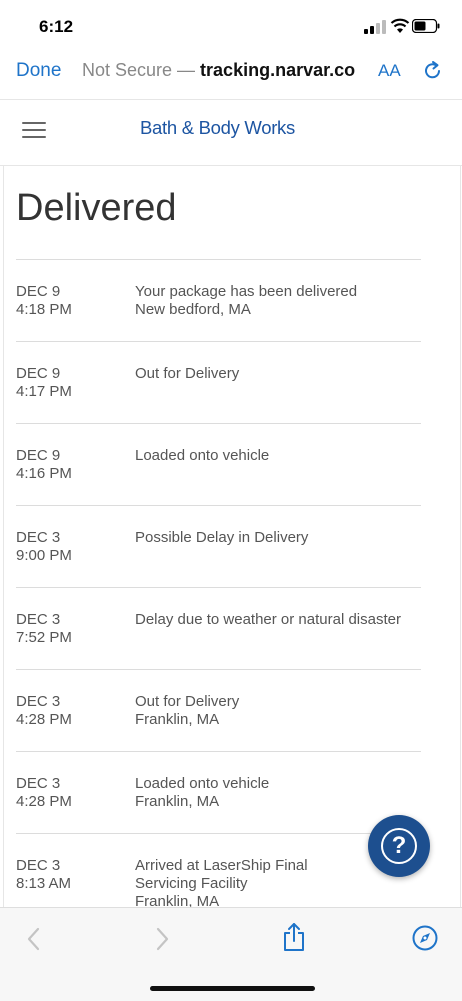  I want to click on event-details: Out for Delivery Franklin, MA, so click(187, 711).